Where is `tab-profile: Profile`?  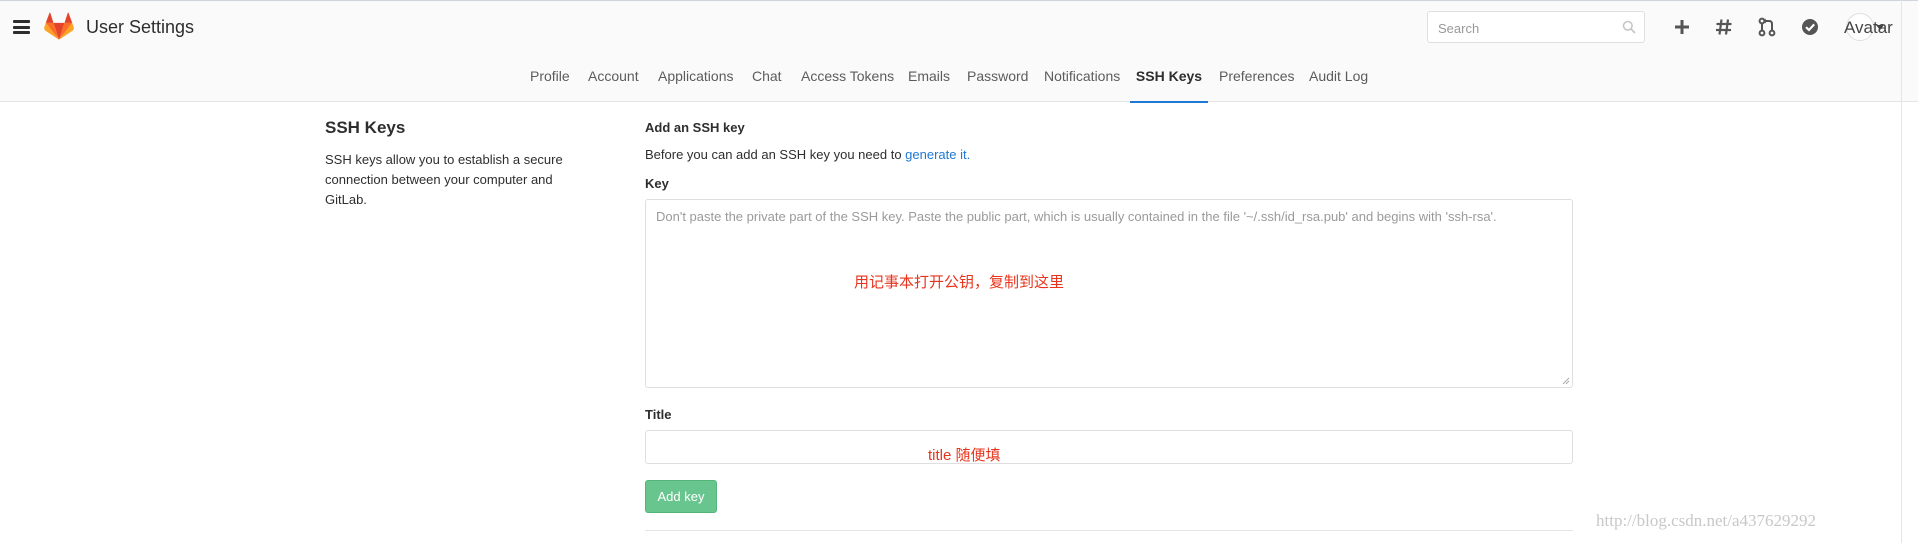
tab-profile: Profile is located at coordinates (550, 80).